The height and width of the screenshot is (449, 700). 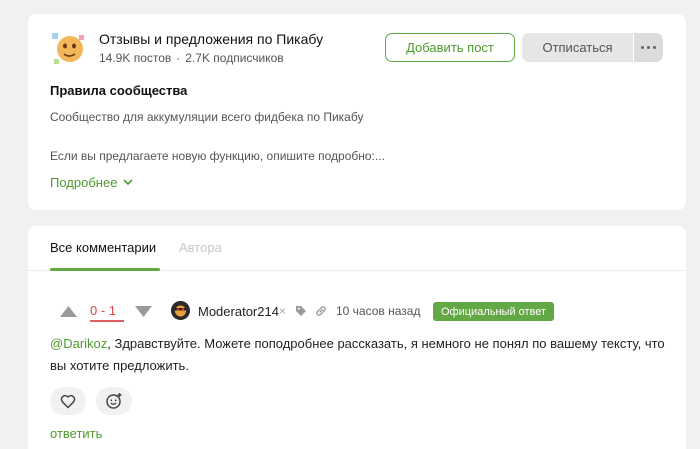 What do you see at coordinates (450, 47) in the screenshot?
I see `add-post-button: Добавить пост` at bounding box center [450, 47].